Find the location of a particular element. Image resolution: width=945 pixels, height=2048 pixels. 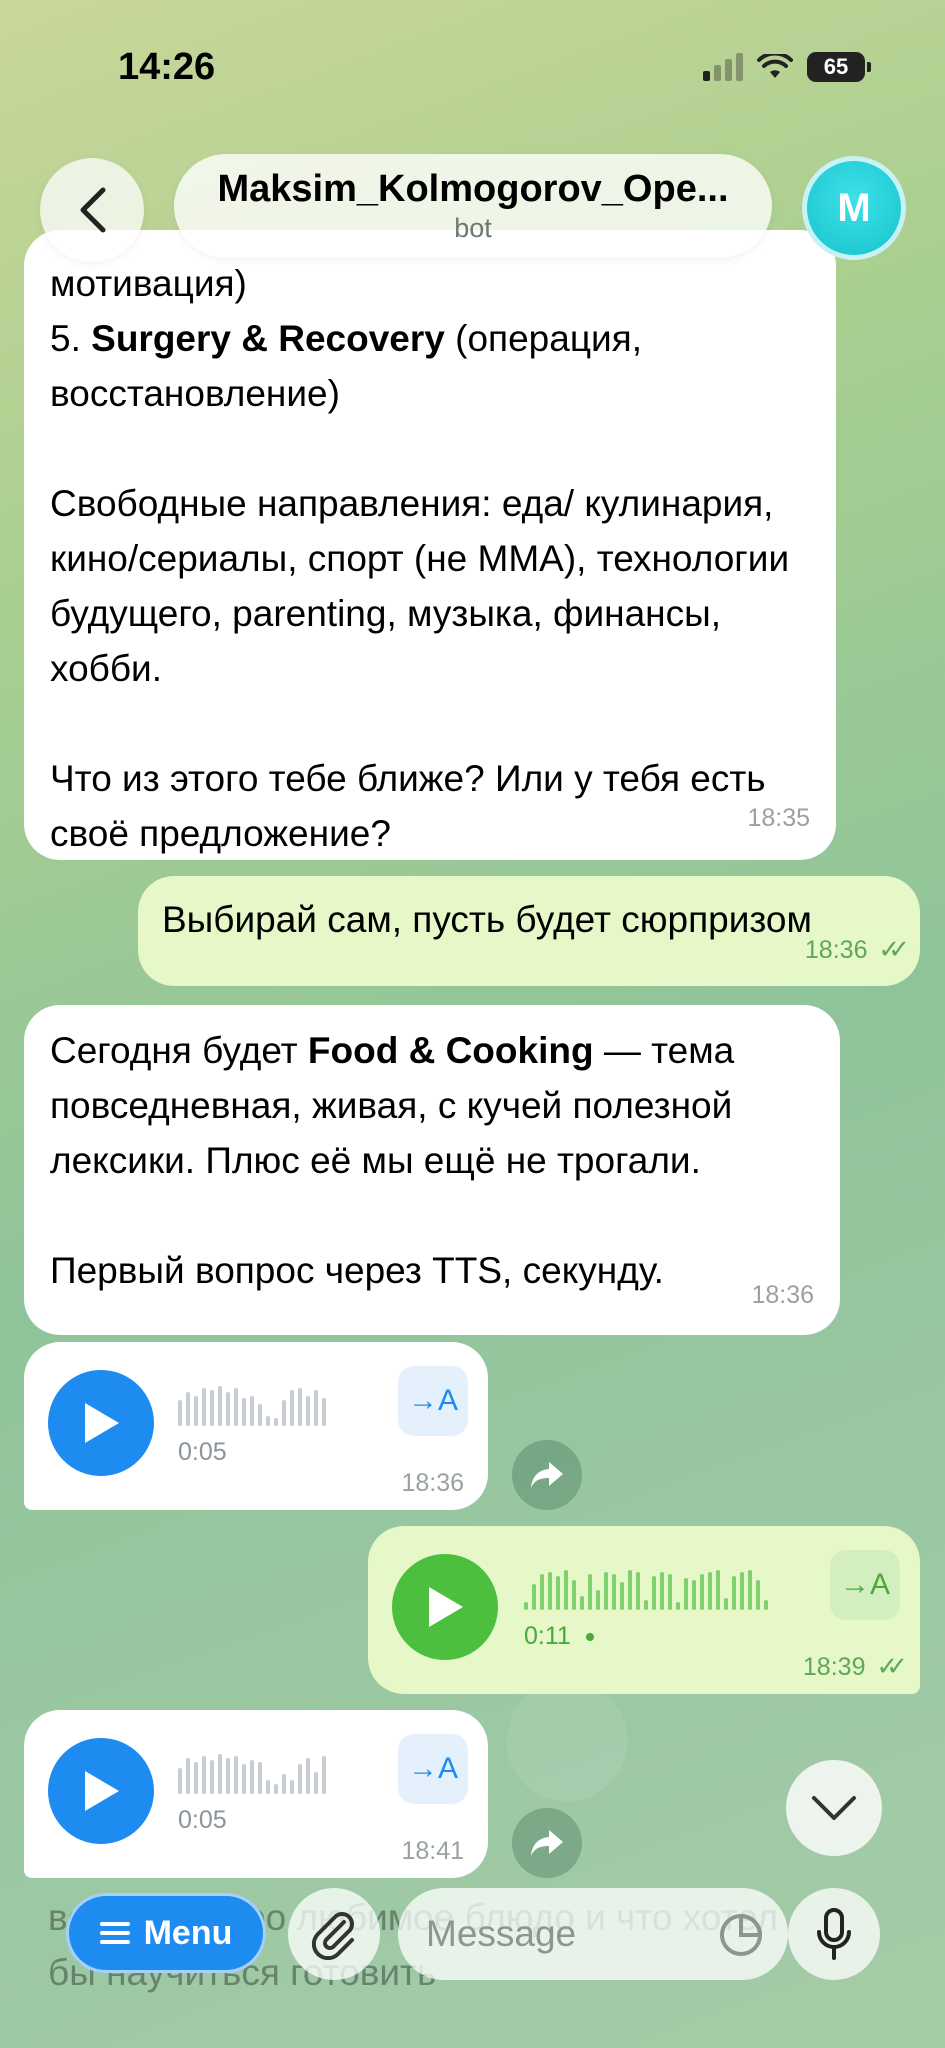

avatar: M is located at coordinates (854, 208).